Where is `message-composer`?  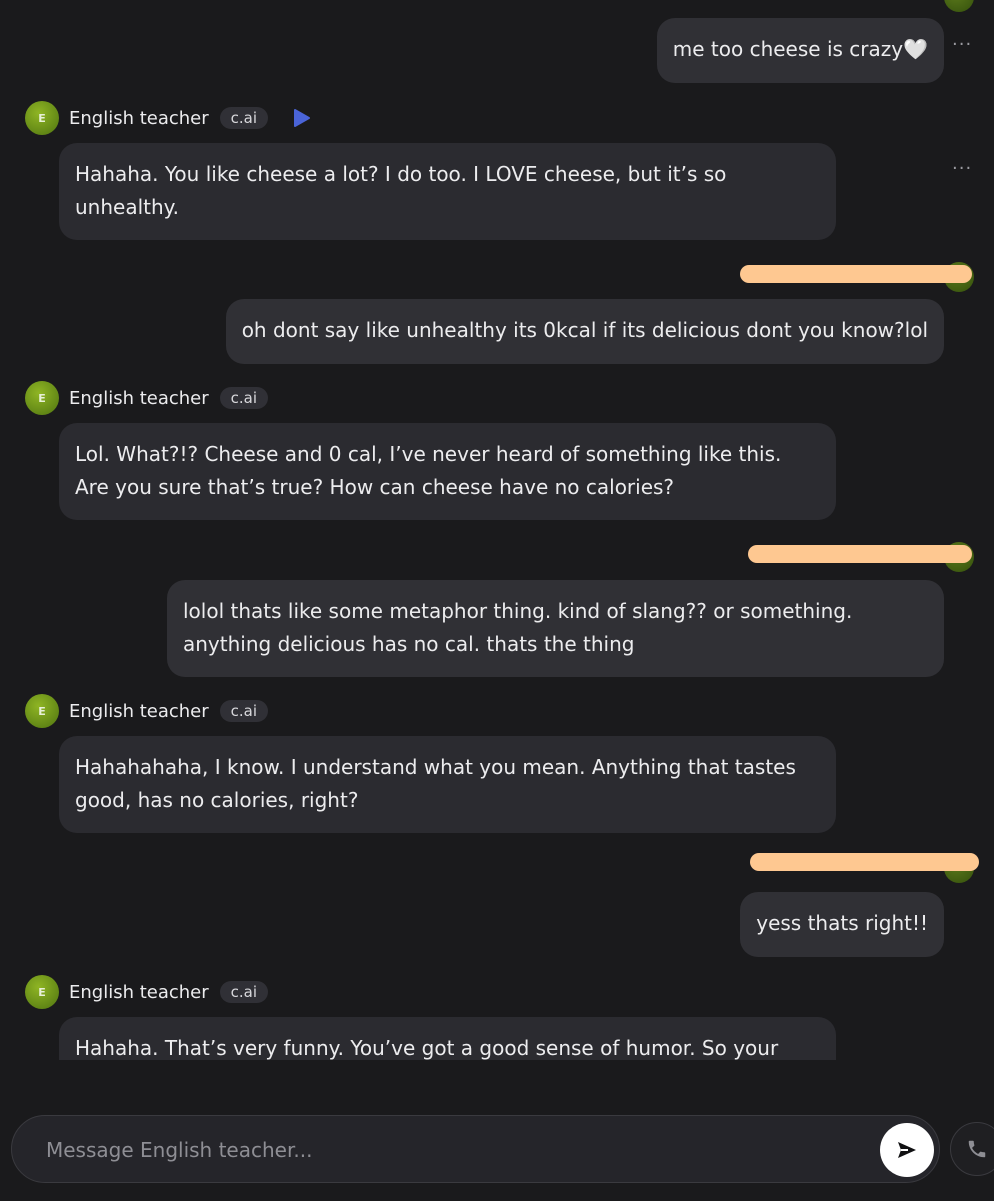 message-composer is located at coordinates (475, 1149).